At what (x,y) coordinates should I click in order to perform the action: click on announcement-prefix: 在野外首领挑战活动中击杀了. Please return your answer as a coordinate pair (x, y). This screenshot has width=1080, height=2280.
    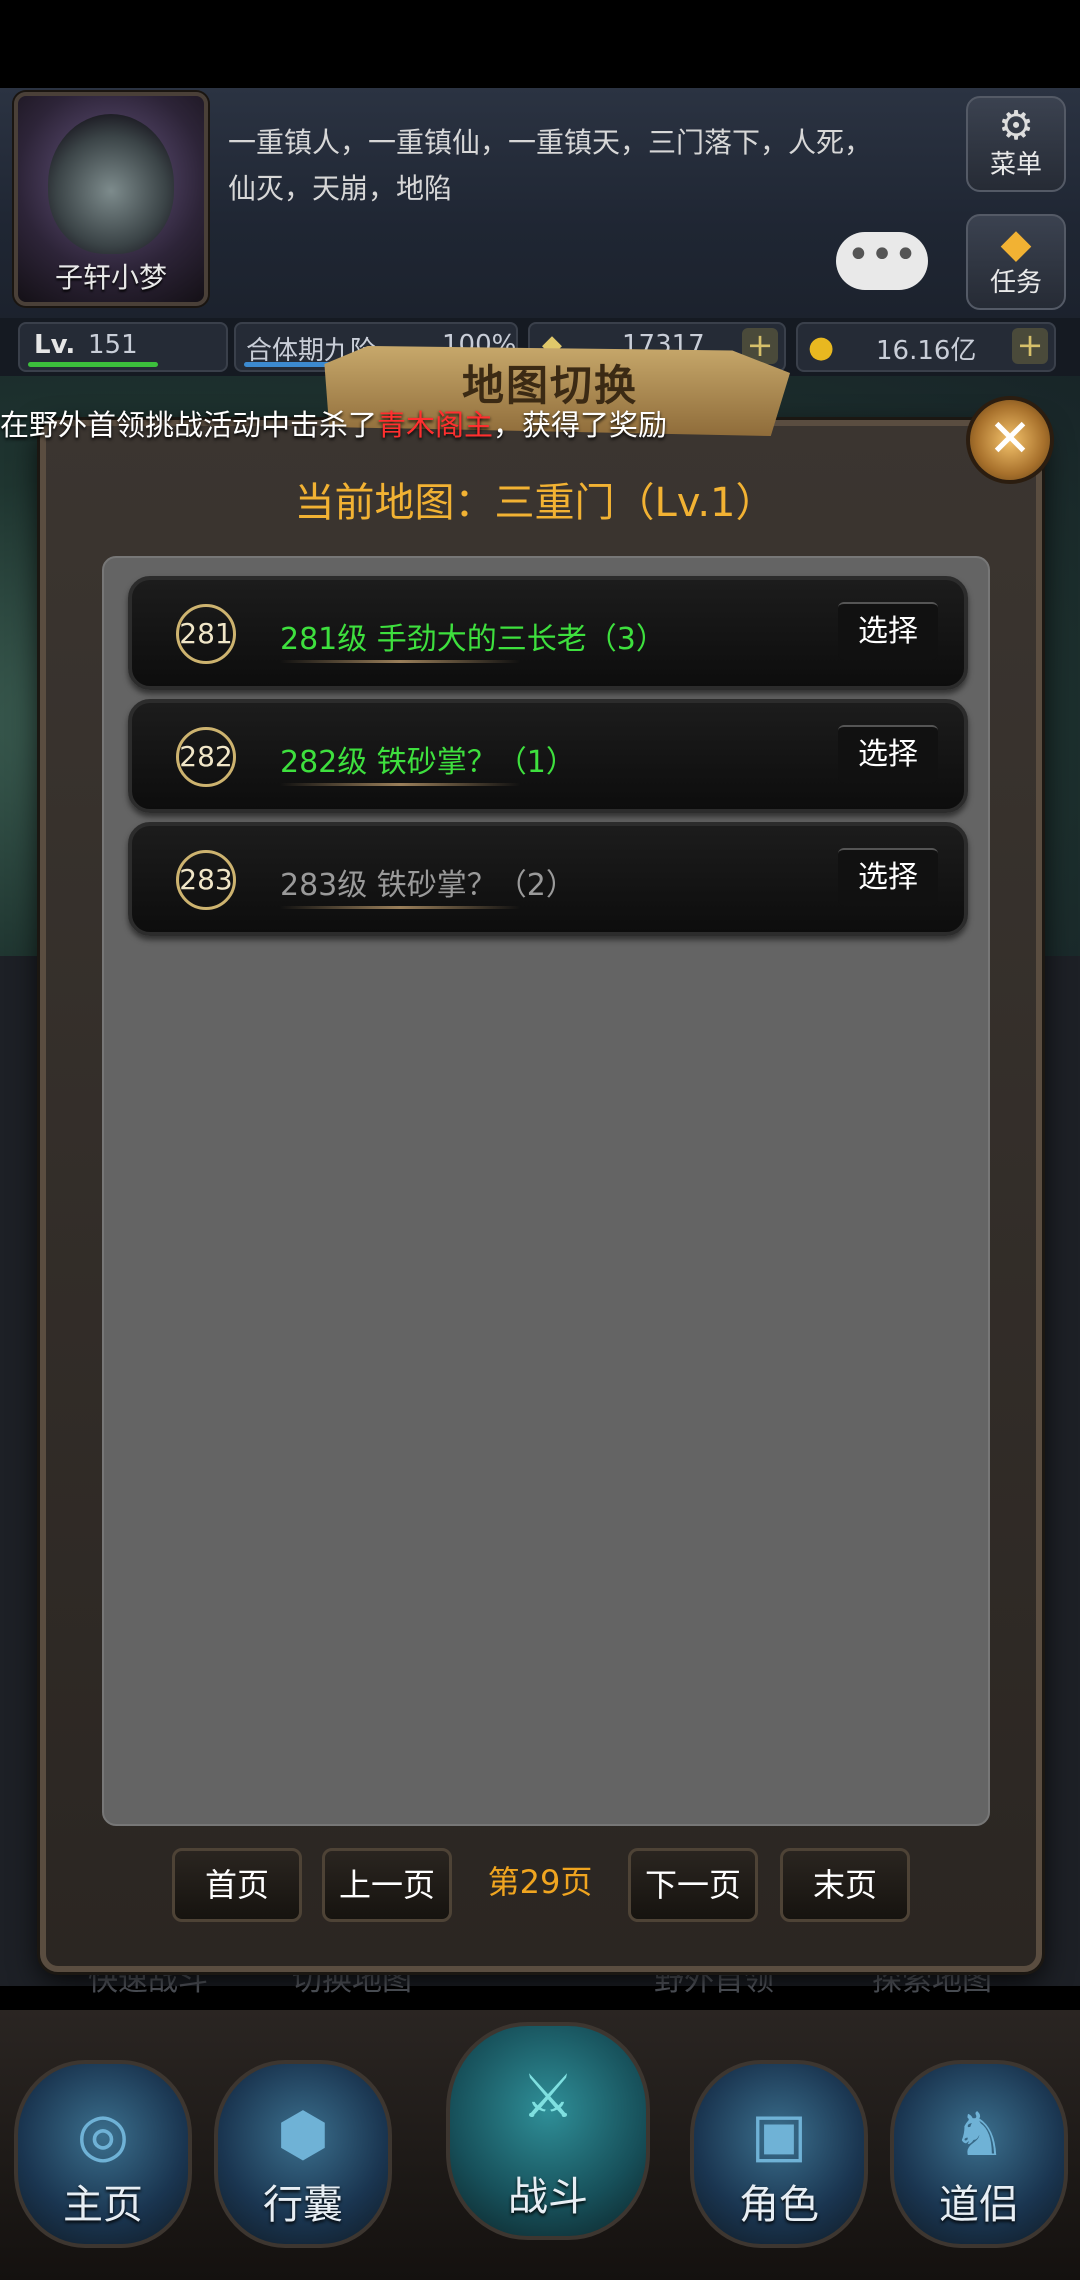
    Looking at the image, I should click on (189, 425).